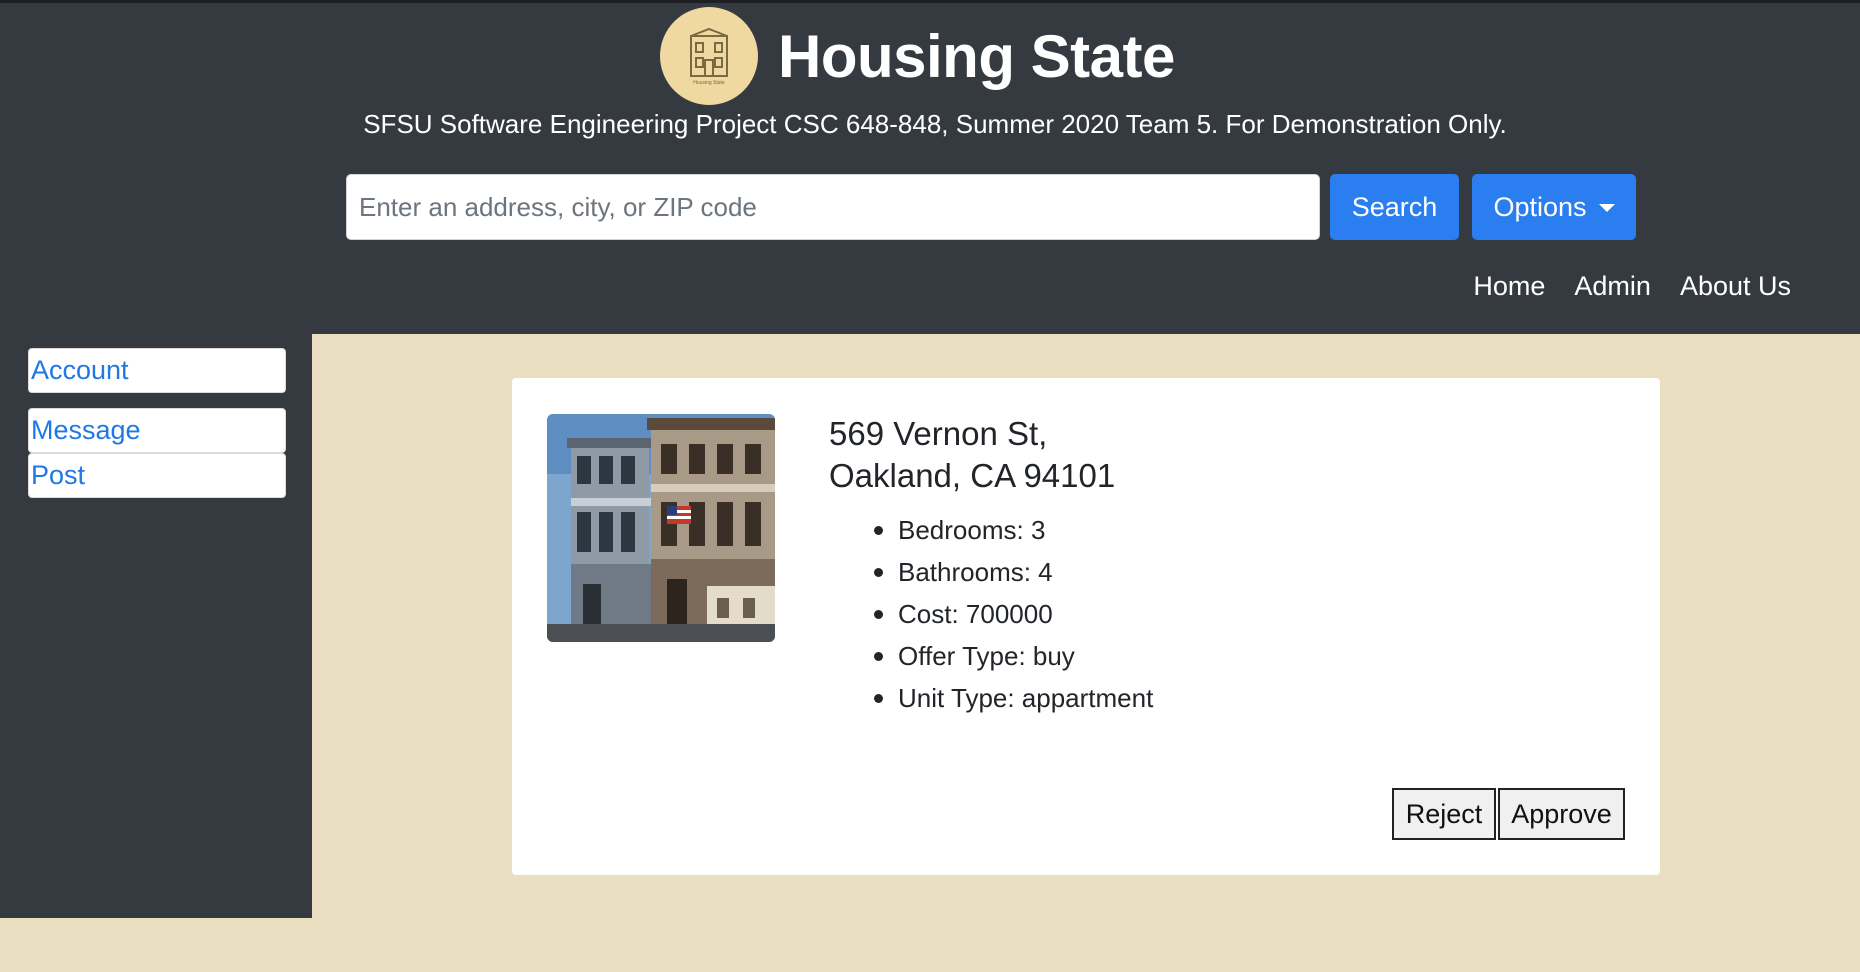  What do you see at coordinates (938, 433) in the screenshot?
I see `address-line-1: 569 Vernon St,` at bounding box center [938, 433].